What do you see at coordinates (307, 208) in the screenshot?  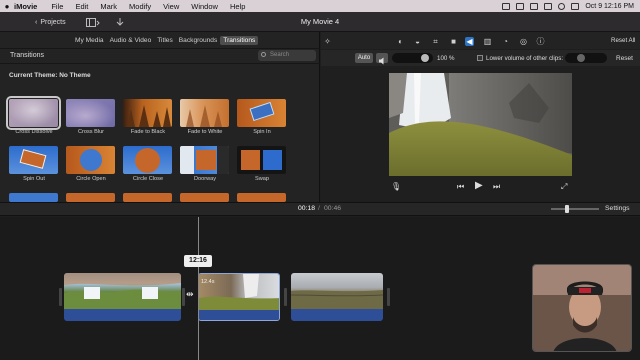 I see `current-time: 00:18` at bounding box center [307, 208].